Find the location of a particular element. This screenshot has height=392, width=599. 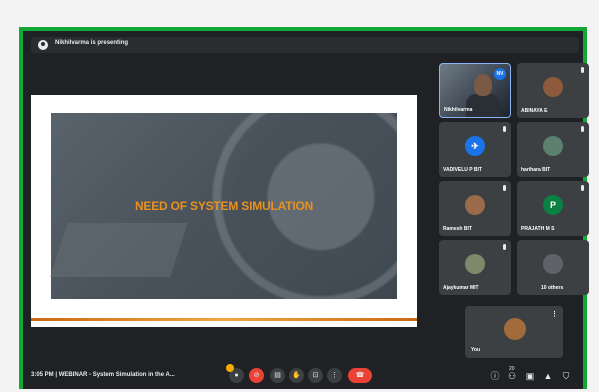

participant-tile: P PRAJATH M S is located at coordinates (553, 208).